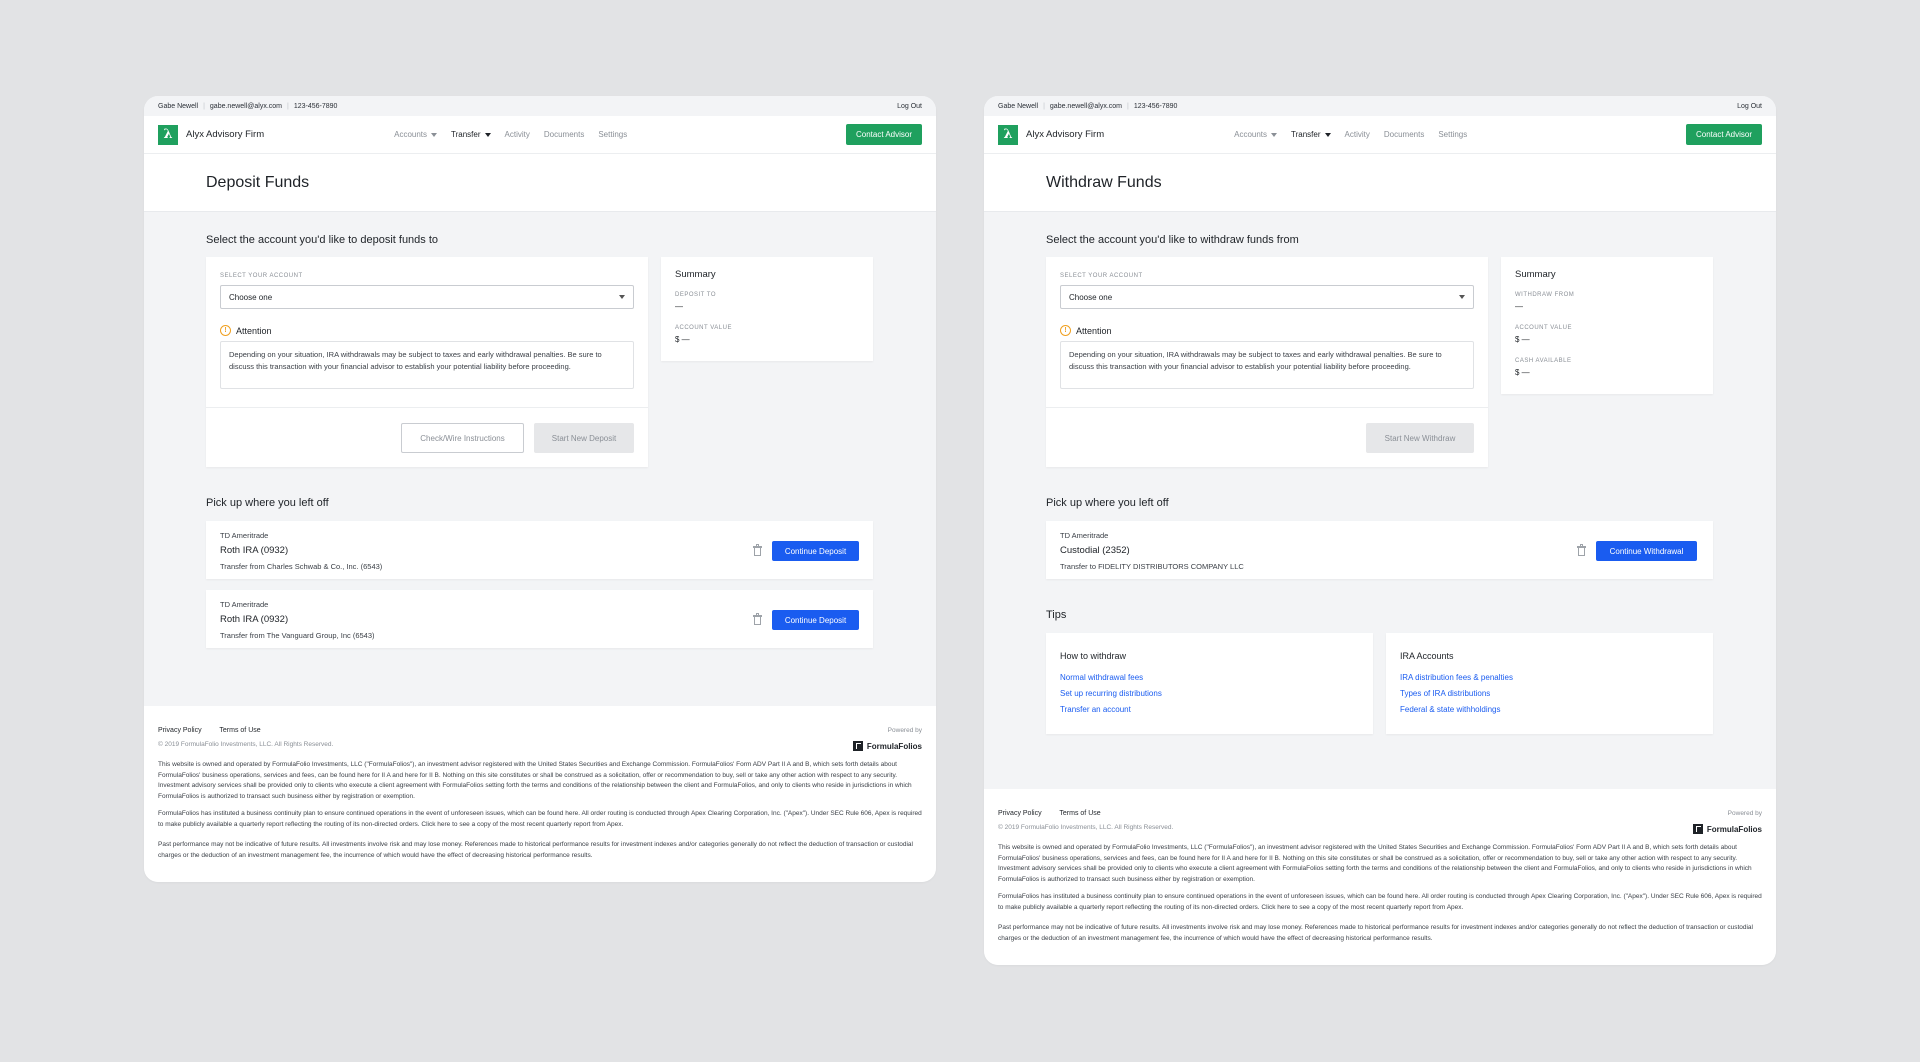 The width and height of the screenshot is (1920, 1062). Describe the element at coordinates (1095, 550) in the screenshot. I see `account-name: Custodial (2352)` at that location.